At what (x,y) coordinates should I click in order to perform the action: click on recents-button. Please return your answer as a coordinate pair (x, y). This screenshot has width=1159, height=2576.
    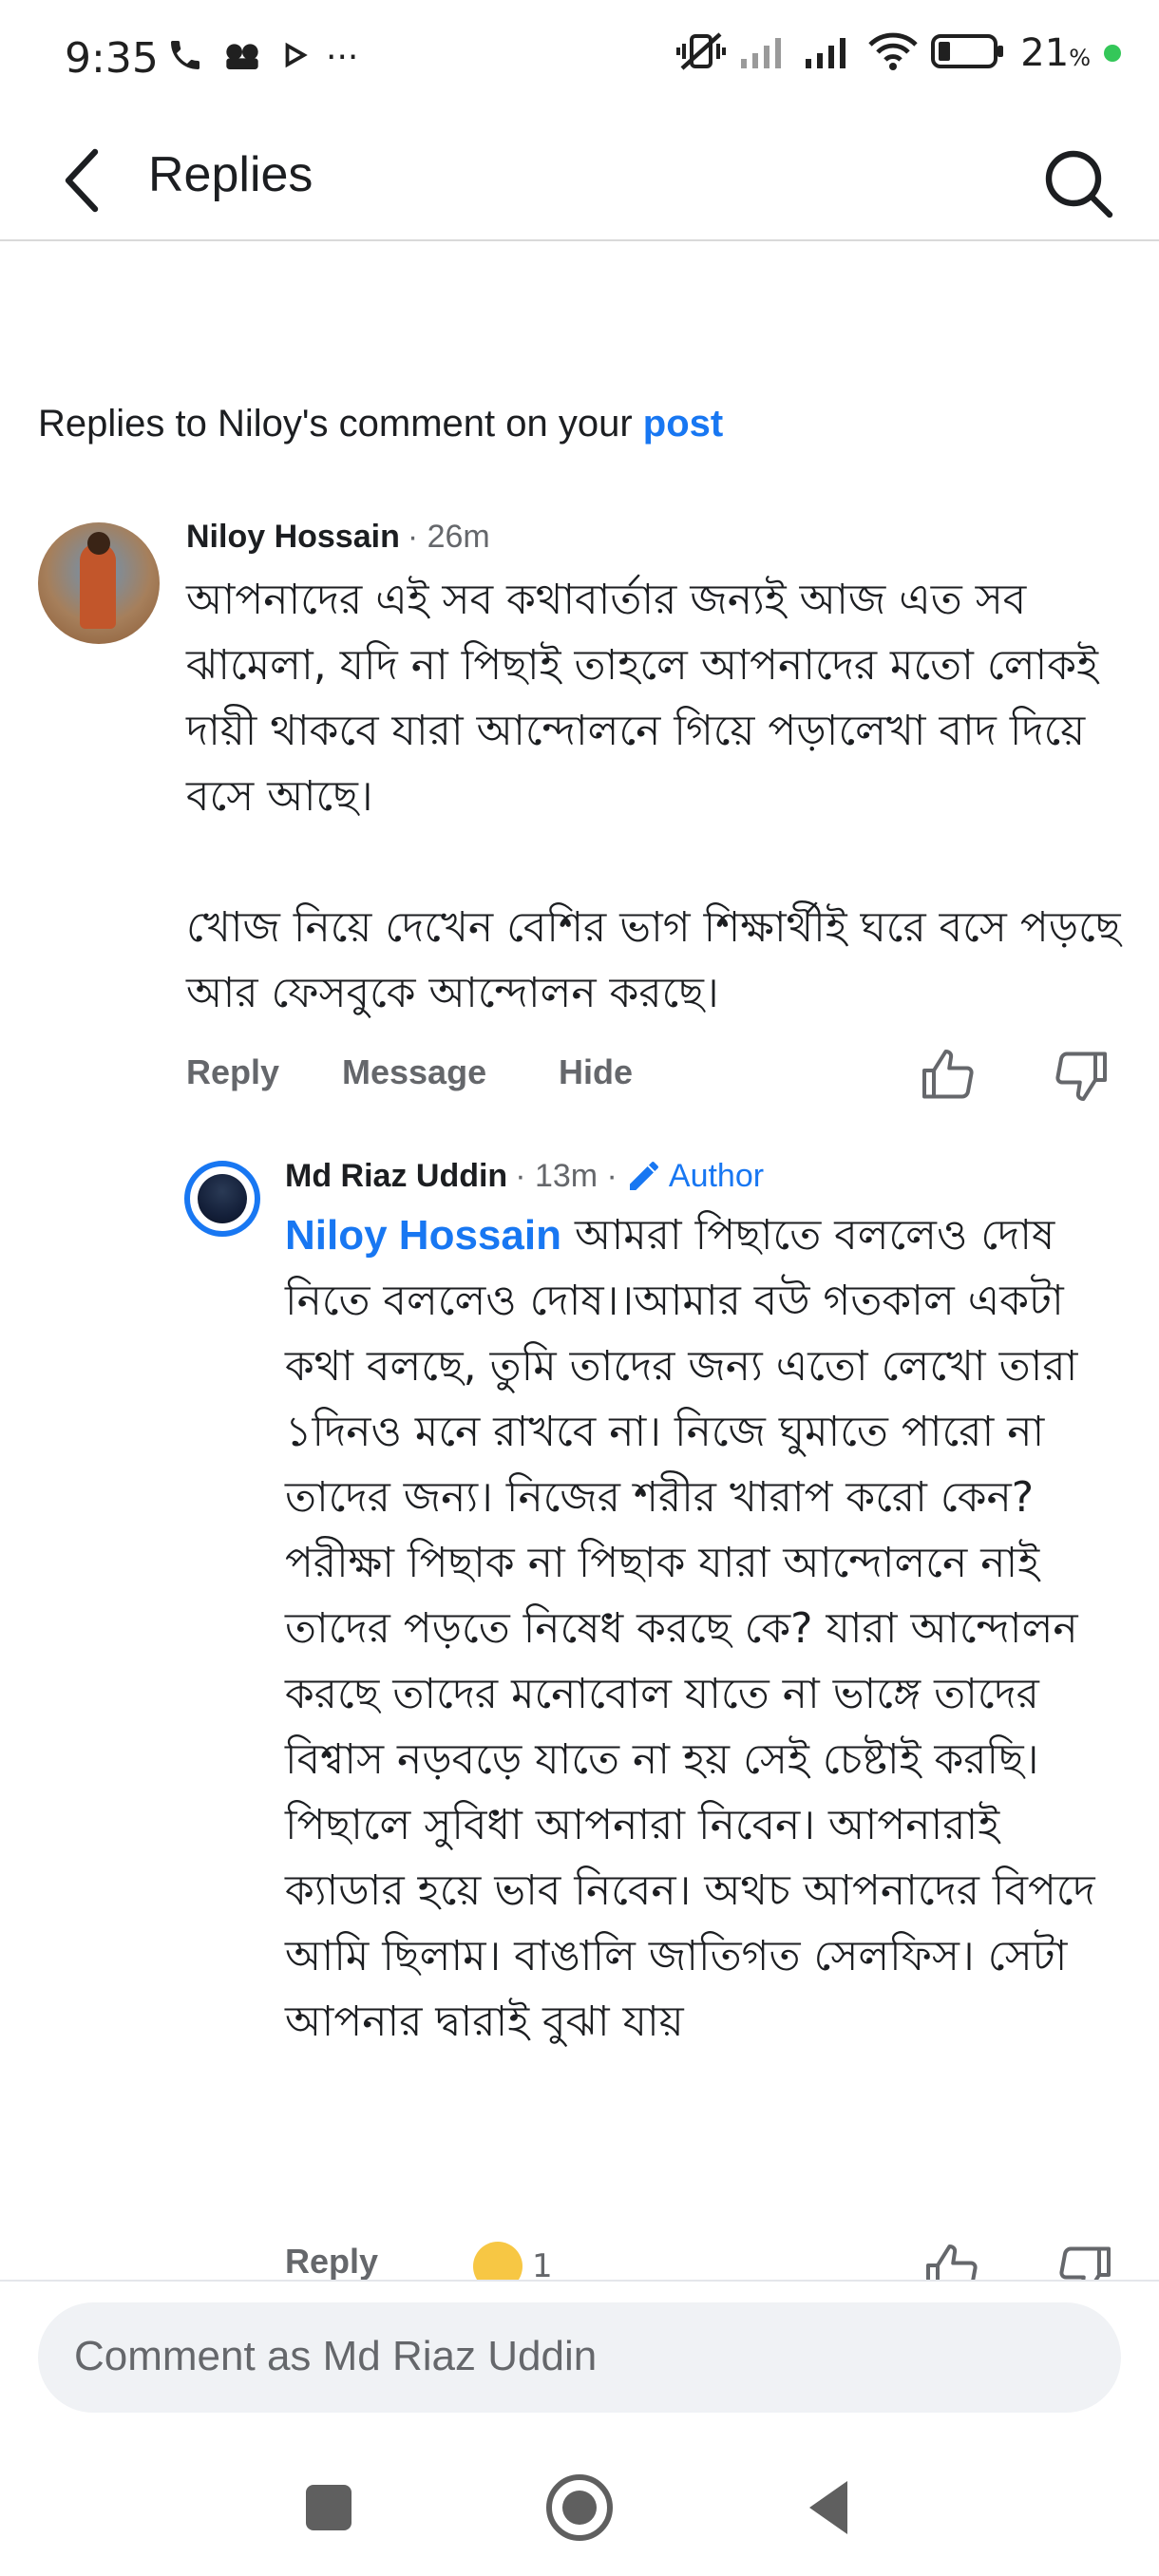
    Looking at the image, I should click on (329, 2508).